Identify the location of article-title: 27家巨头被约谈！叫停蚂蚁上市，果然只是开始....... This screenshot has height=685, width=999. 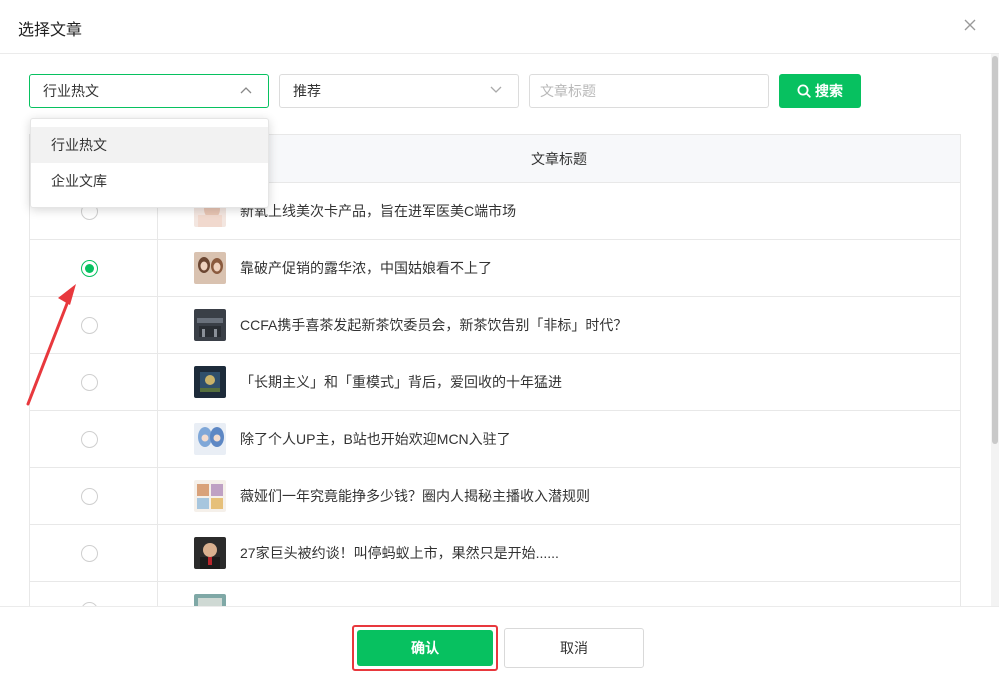
(399, 553).